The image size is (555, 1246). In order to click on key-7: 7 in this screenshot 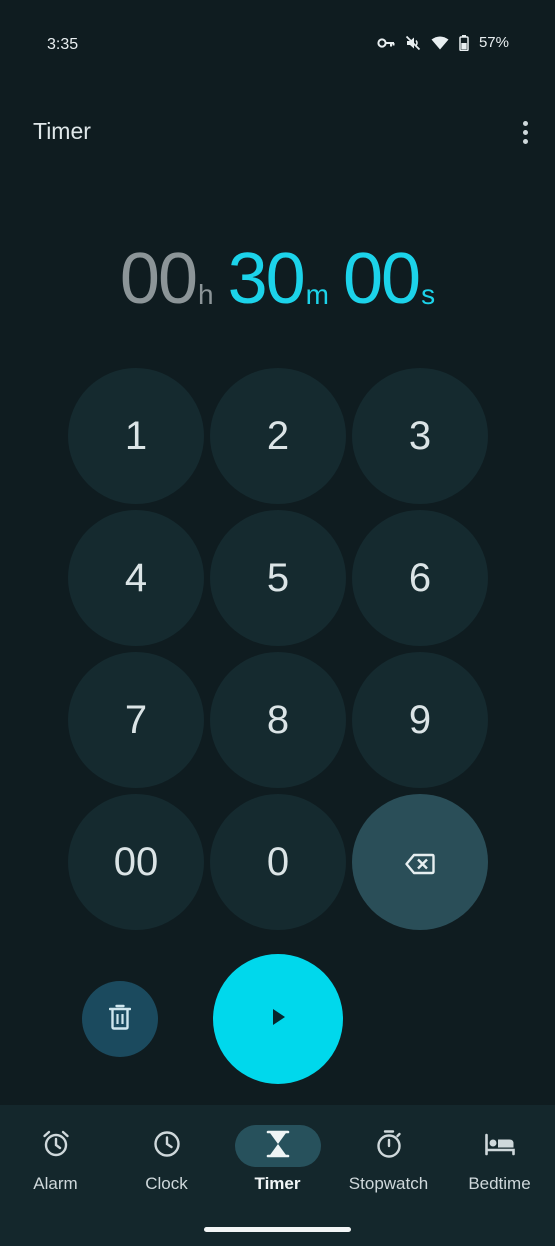, I will do `click(136, 720)`.